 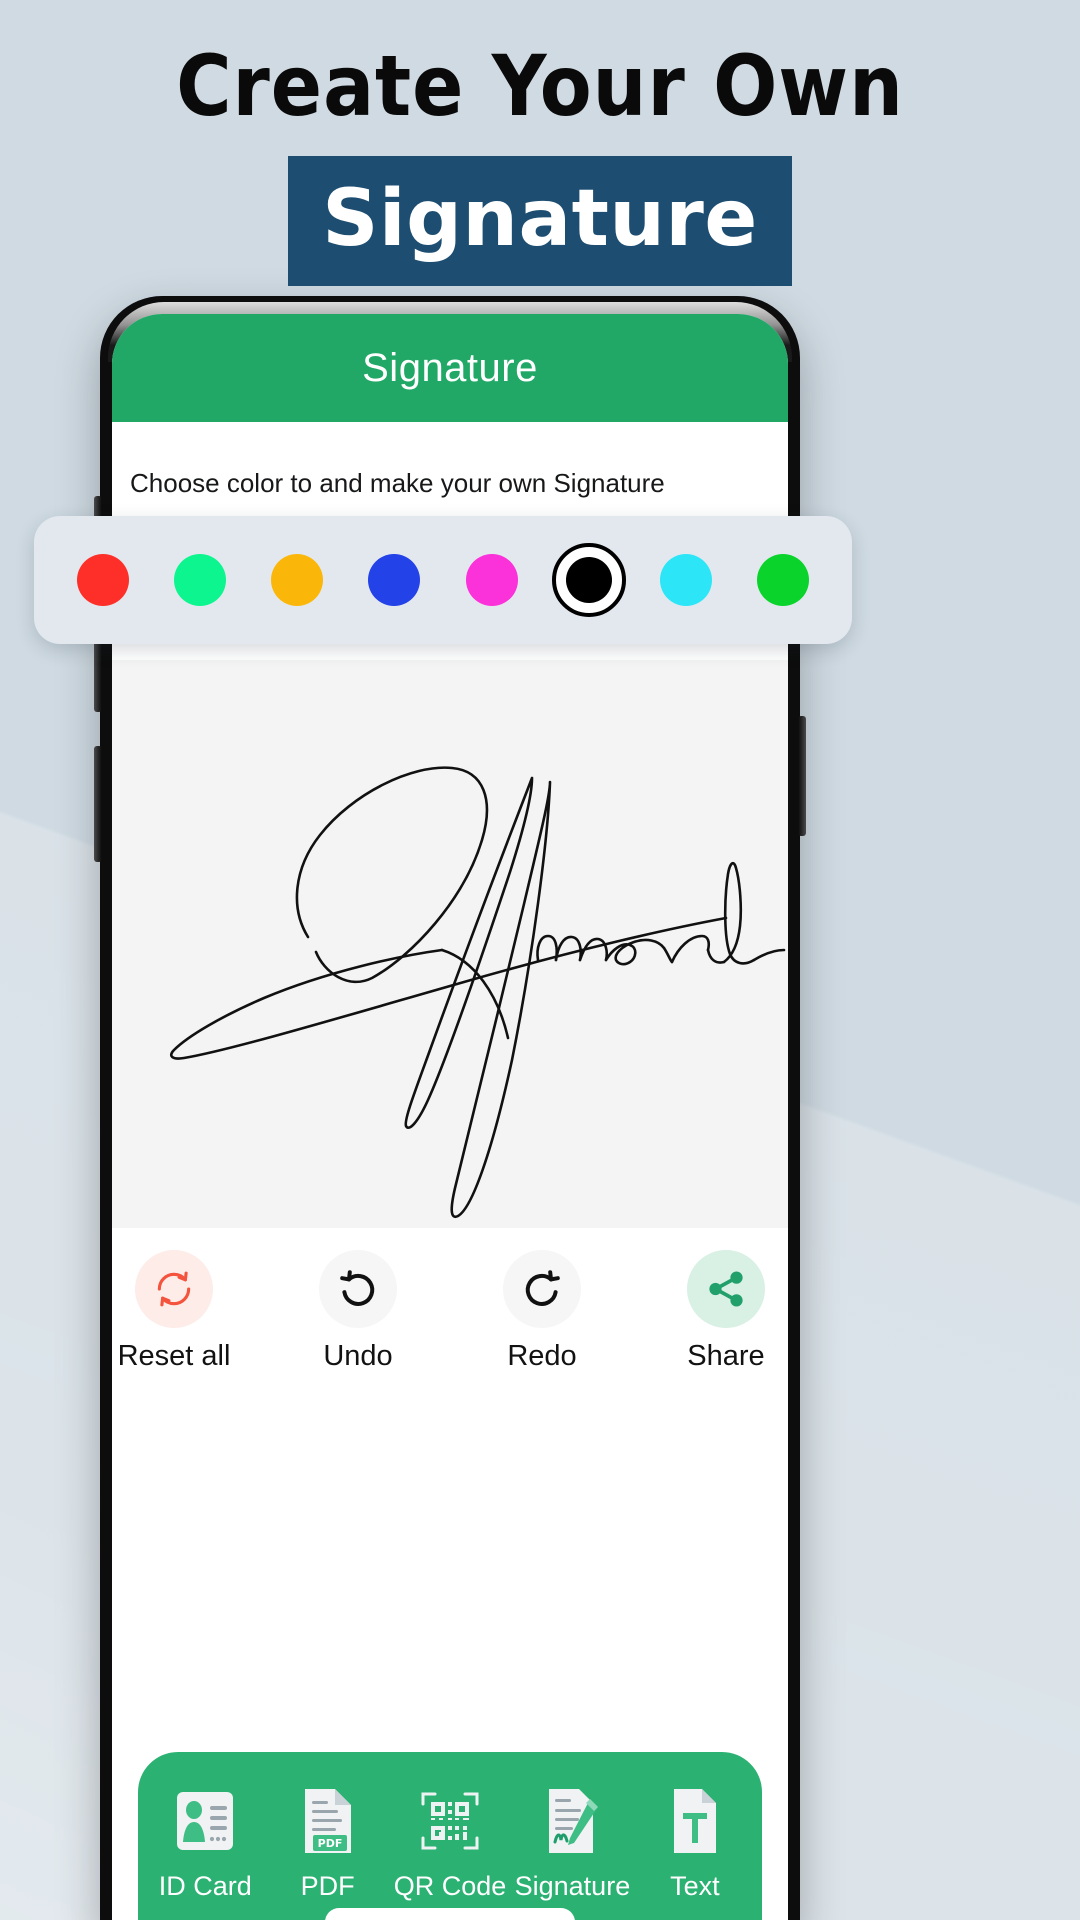 I want to click on undo-icon, so click(x=357, y=1288).